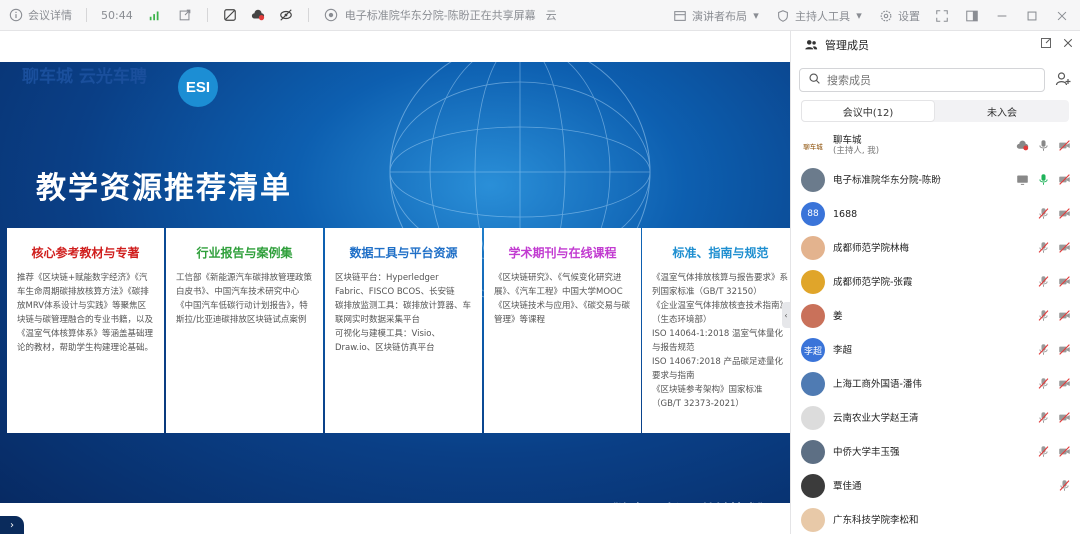  Describe the element at coordinates (935, 316) in the screenshot. I see `member-row: 姜` at that location.